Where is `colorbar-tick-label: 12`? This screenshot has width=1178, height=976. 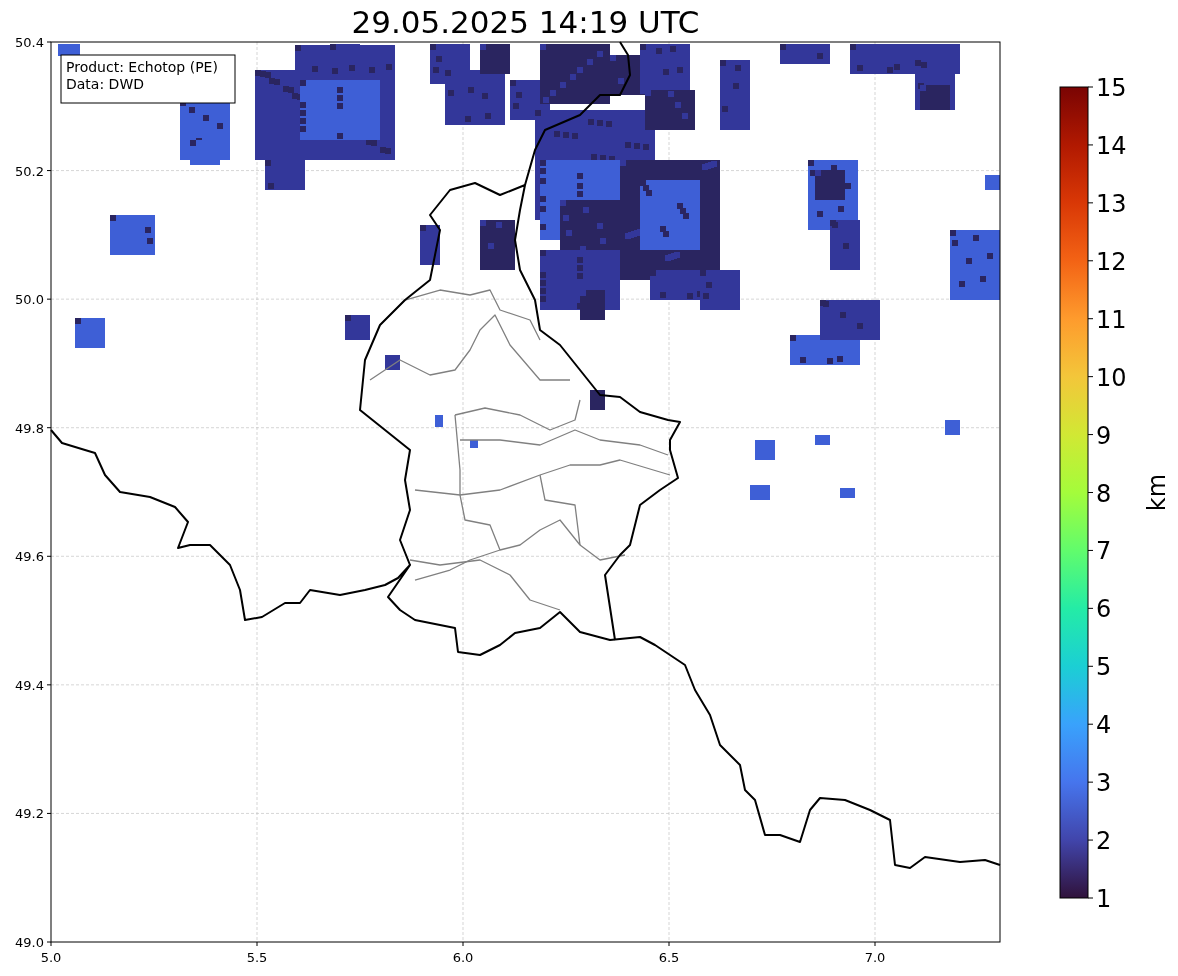 colorbar-tick-label: 12 is located at coordinates (1111, 261).